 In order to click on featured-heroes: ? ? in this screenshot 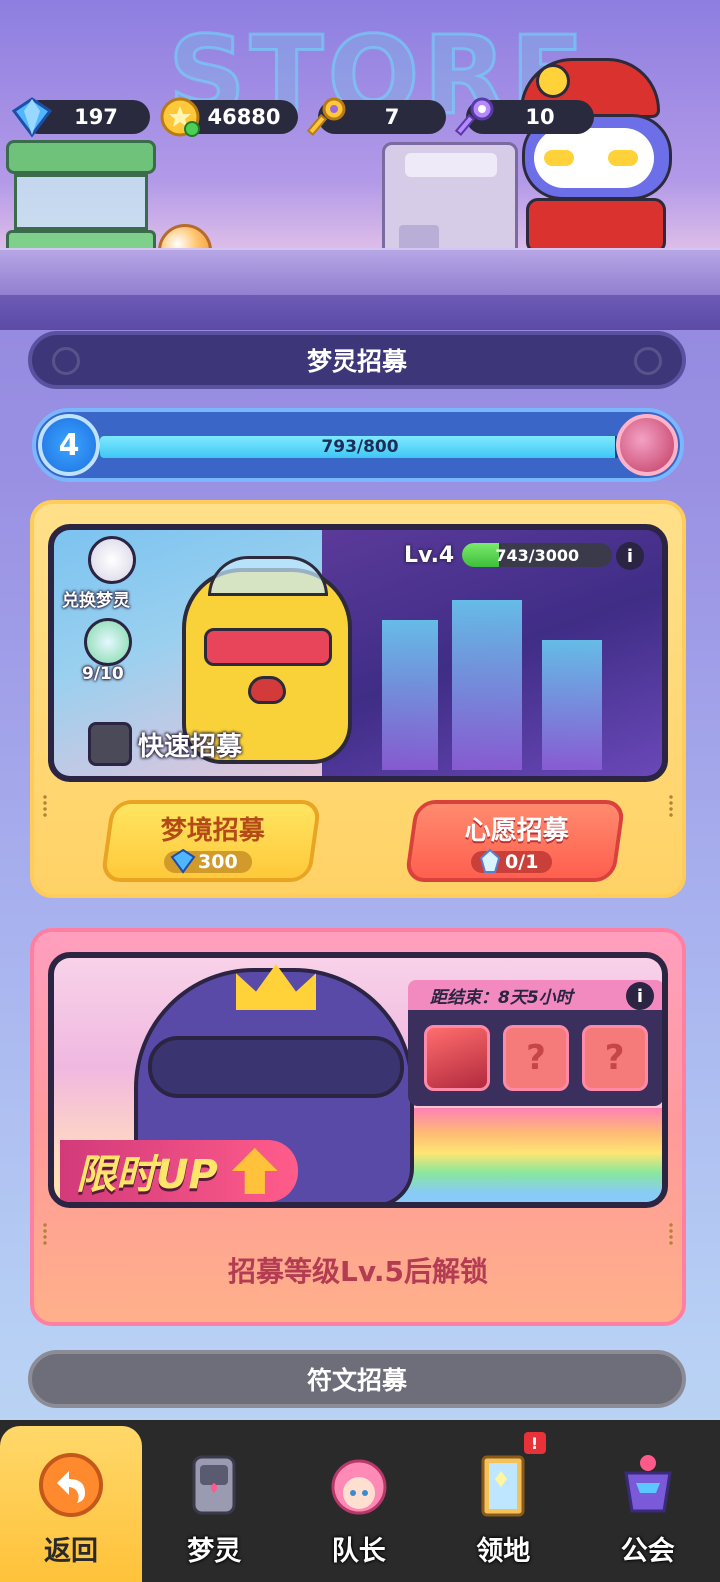, I will do `click(535, 1058)`.